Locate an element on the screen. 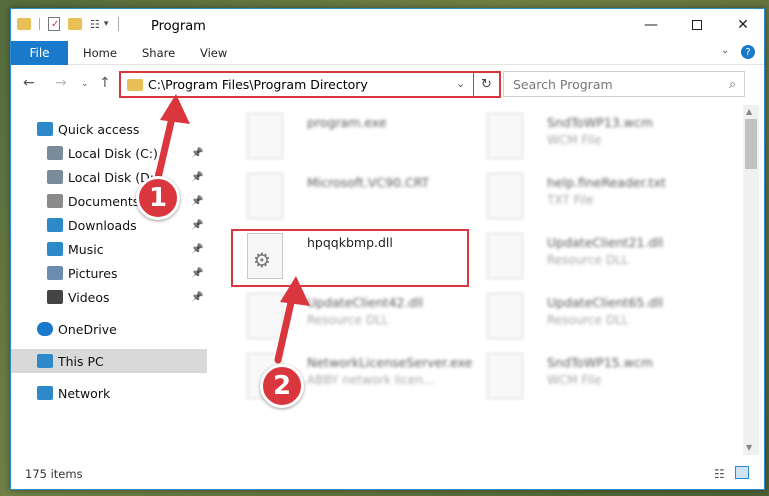 The height and width of the screenshot is (496, 769). scroll-down-icon: ▼ is located at coordinates (749, 447).